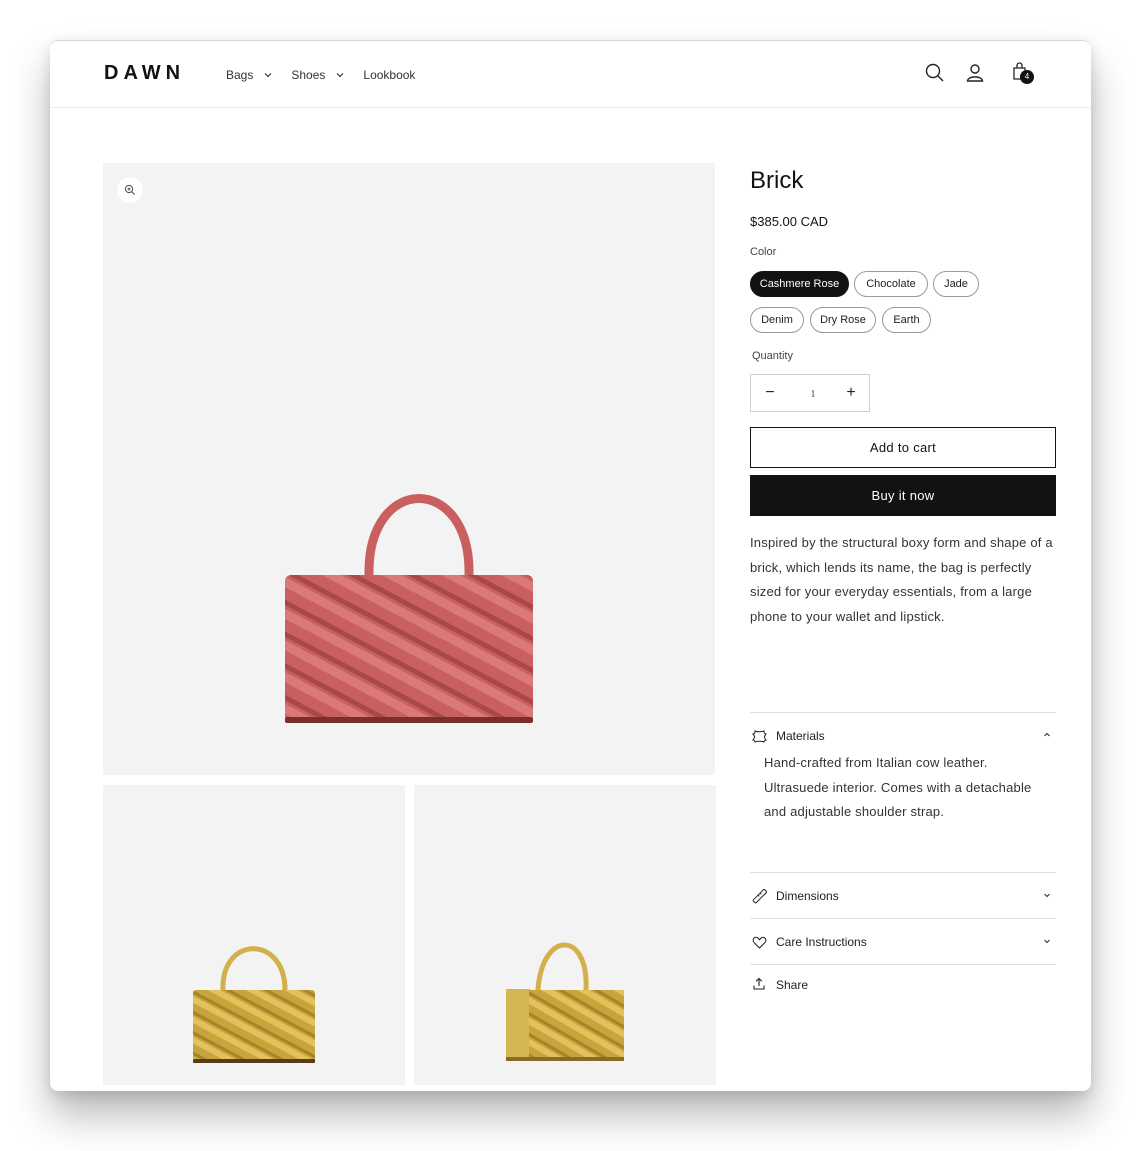 The image size is (1141, 1151). Describe the element at coordinates (1047, 734) in the screenshot. I see `chevron-up-icon` at that location.